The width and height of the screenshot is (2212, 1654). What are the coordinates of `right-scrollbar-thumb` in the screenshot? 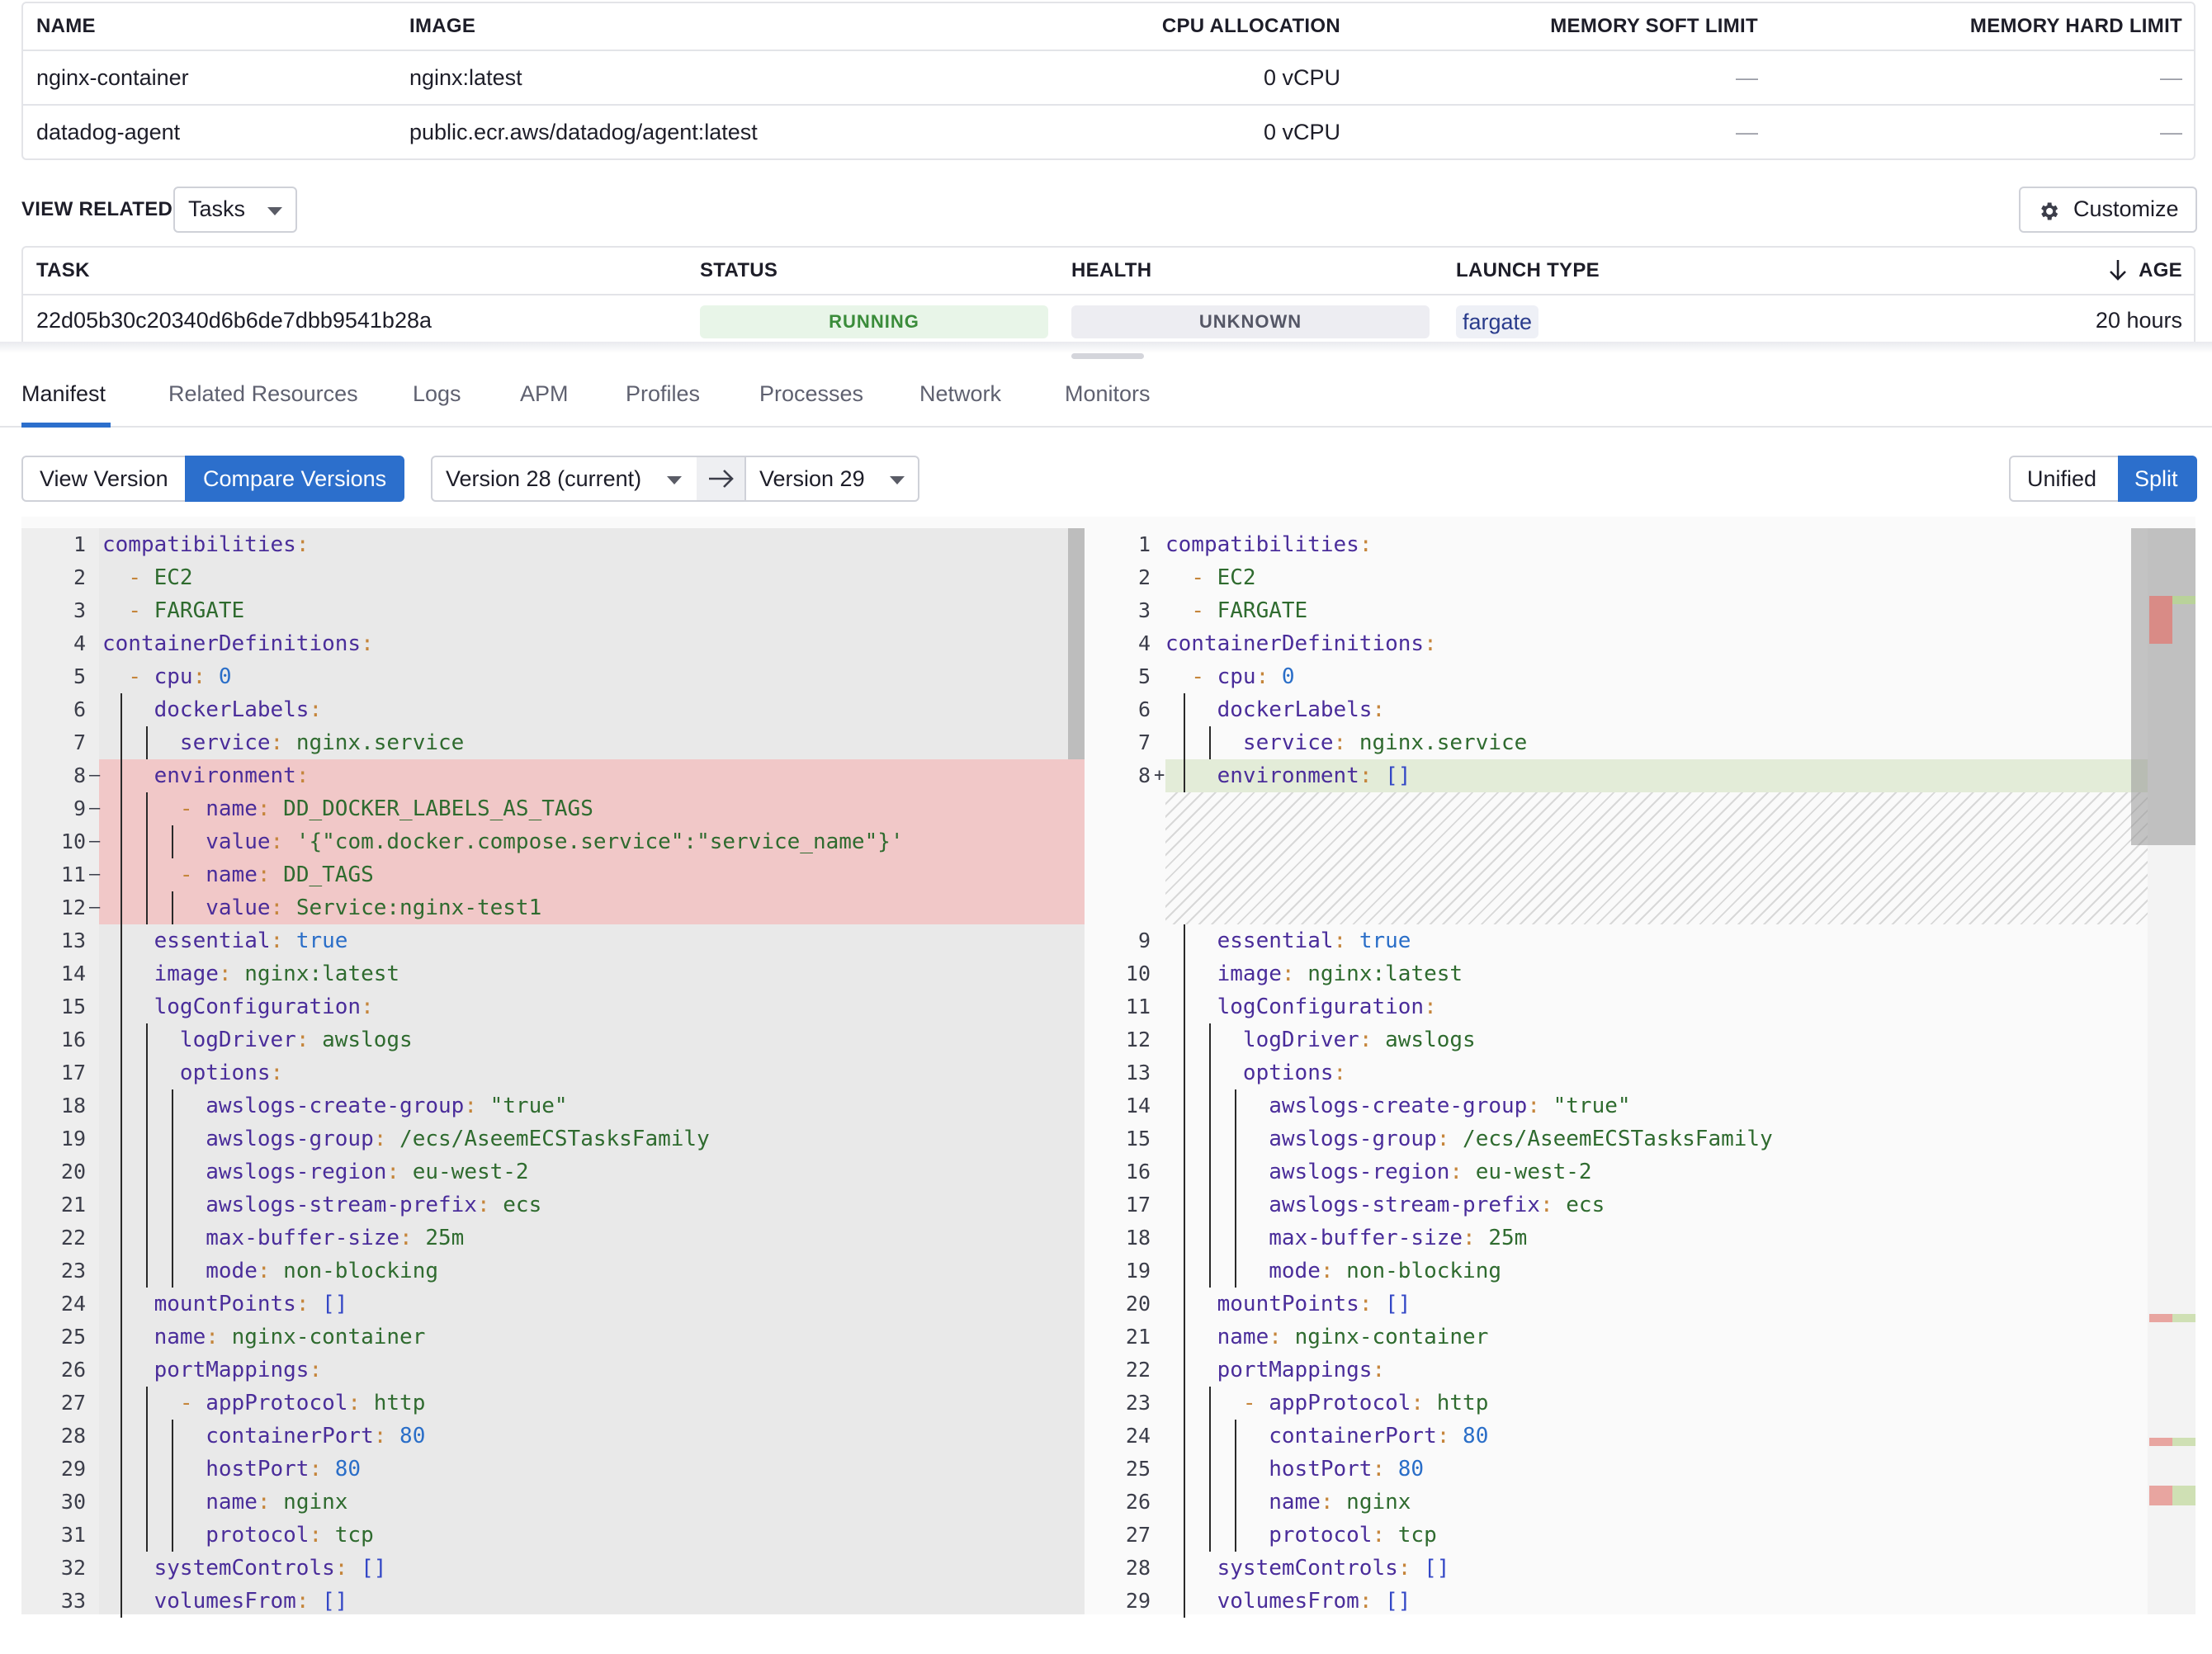 It's located at (2163, 686).